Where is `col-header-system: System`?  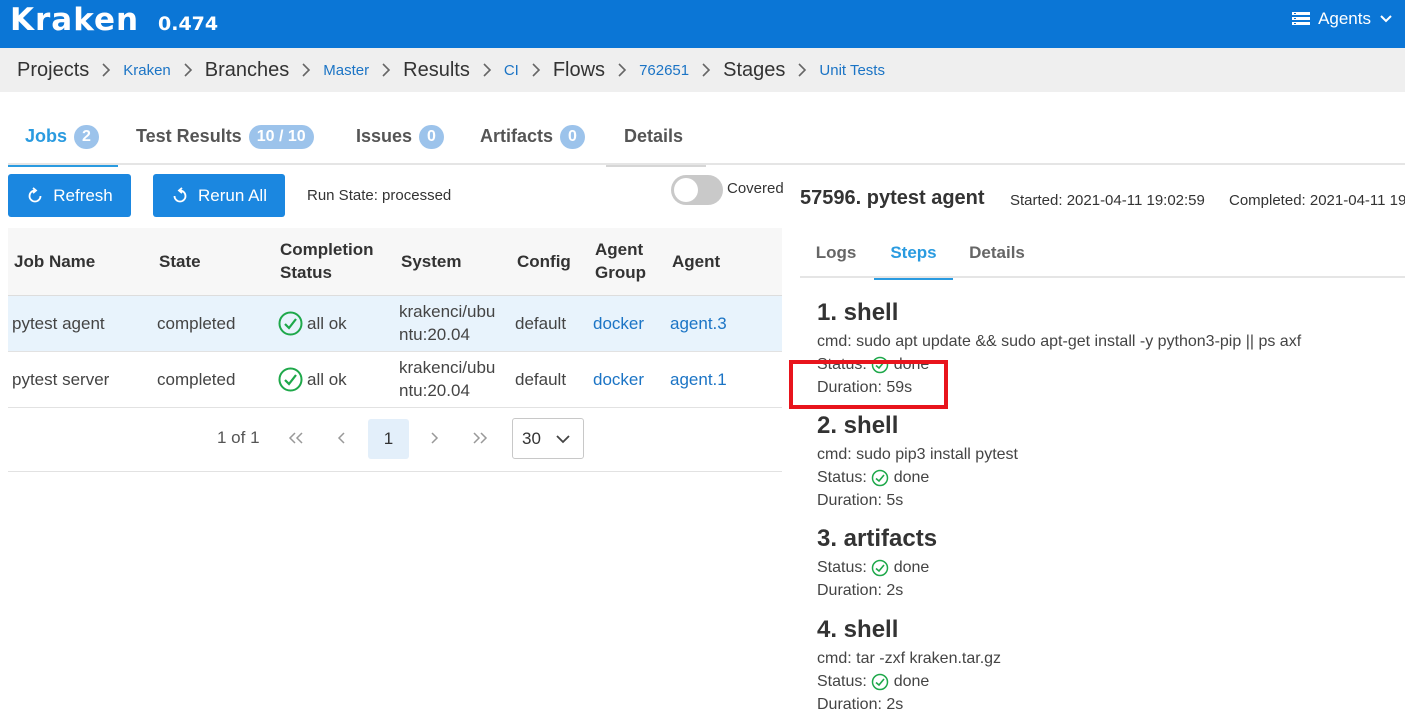 col-header-system: System is located at coordinates (453, 262).